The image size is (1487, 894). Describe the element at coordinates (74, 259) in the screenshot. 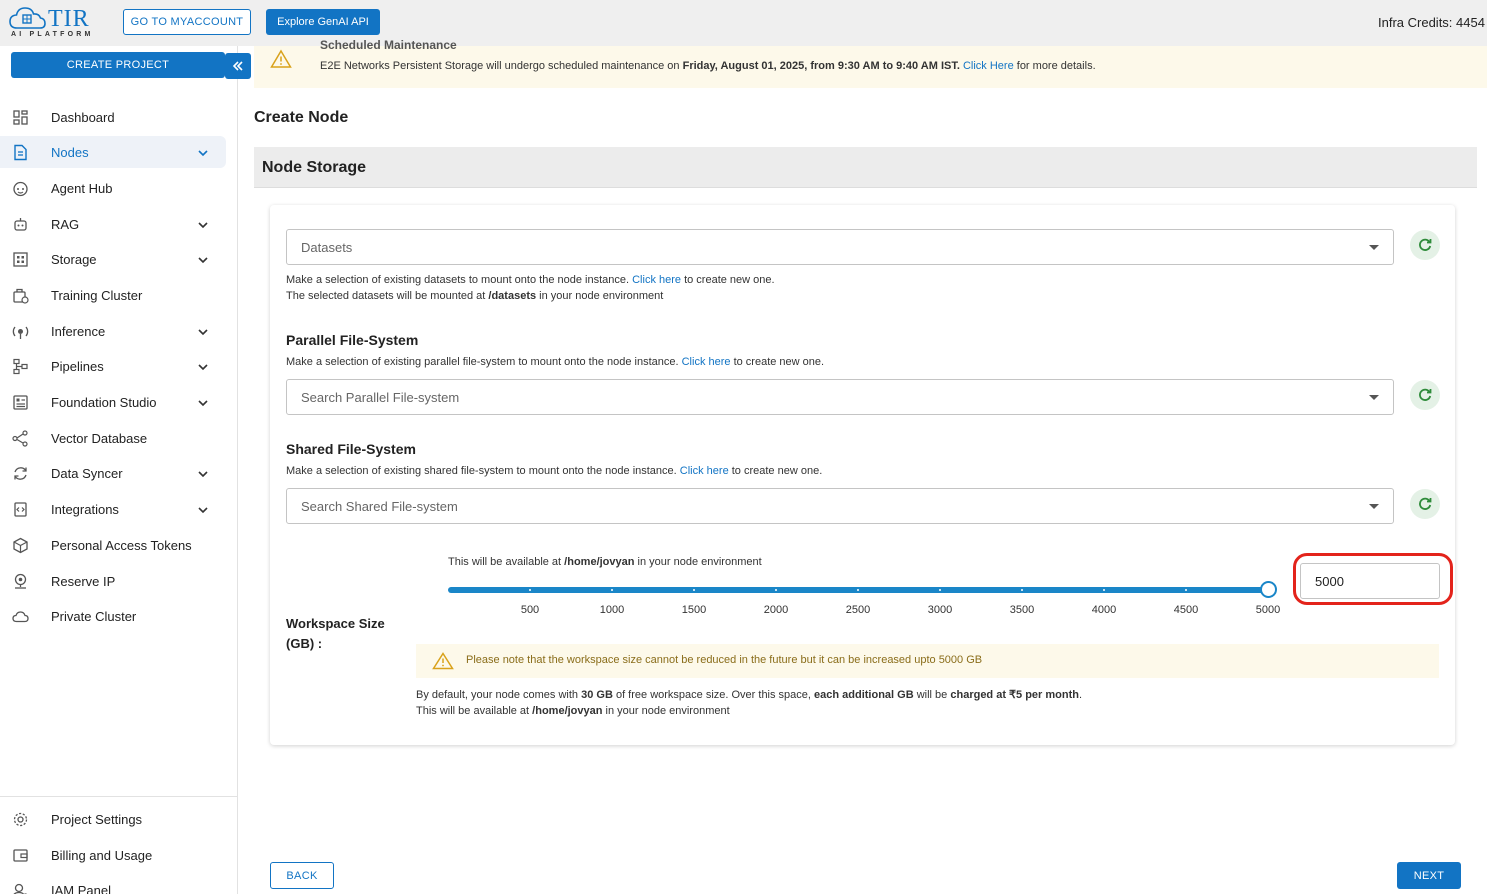

I see `sidebar-item-label: Storage` at that location.